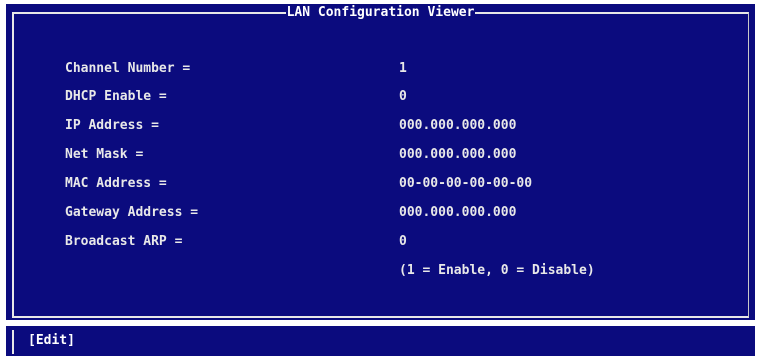 This screenshot has width=759, height=356. What do you see at coordinates (112, 125) in the screenshot?
I see `ip-address-label: IP Address =` at bounding box center [112, 125].